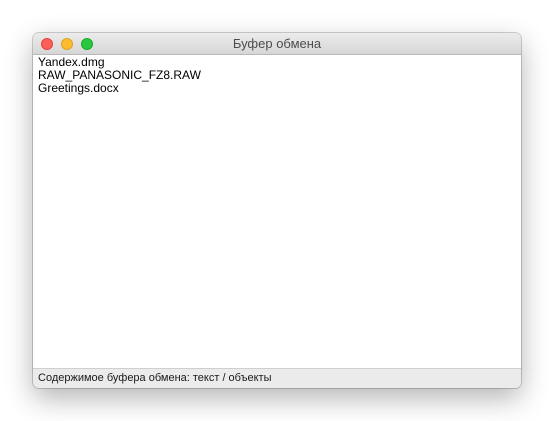 The width and height of the screenshot is (554, 421). I want to click on list-item: Greetings.docx, so click(279, 88).